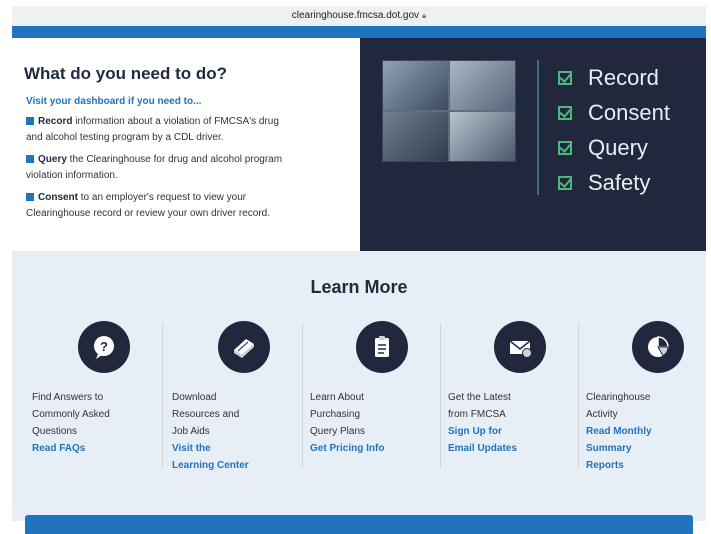 The height and width of the screenshot is (534, 711). What do you see at coordinates (162, 197) in the screenshot?
I see `task-text: to an employer's request to view your` at bounding box center [162, 197].